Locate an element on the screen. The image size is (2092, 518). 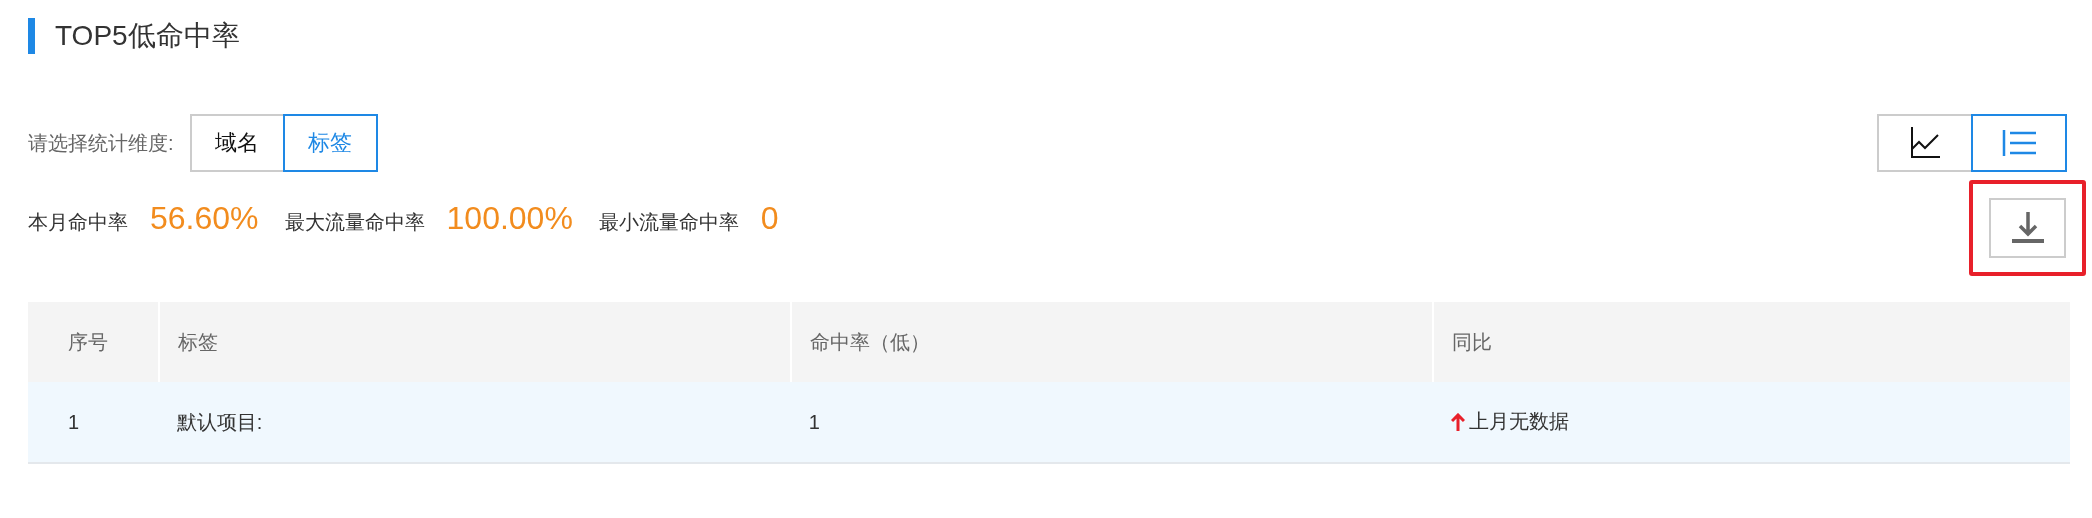
metric-label: 本月命中率 is located at coordinates (78, 222).